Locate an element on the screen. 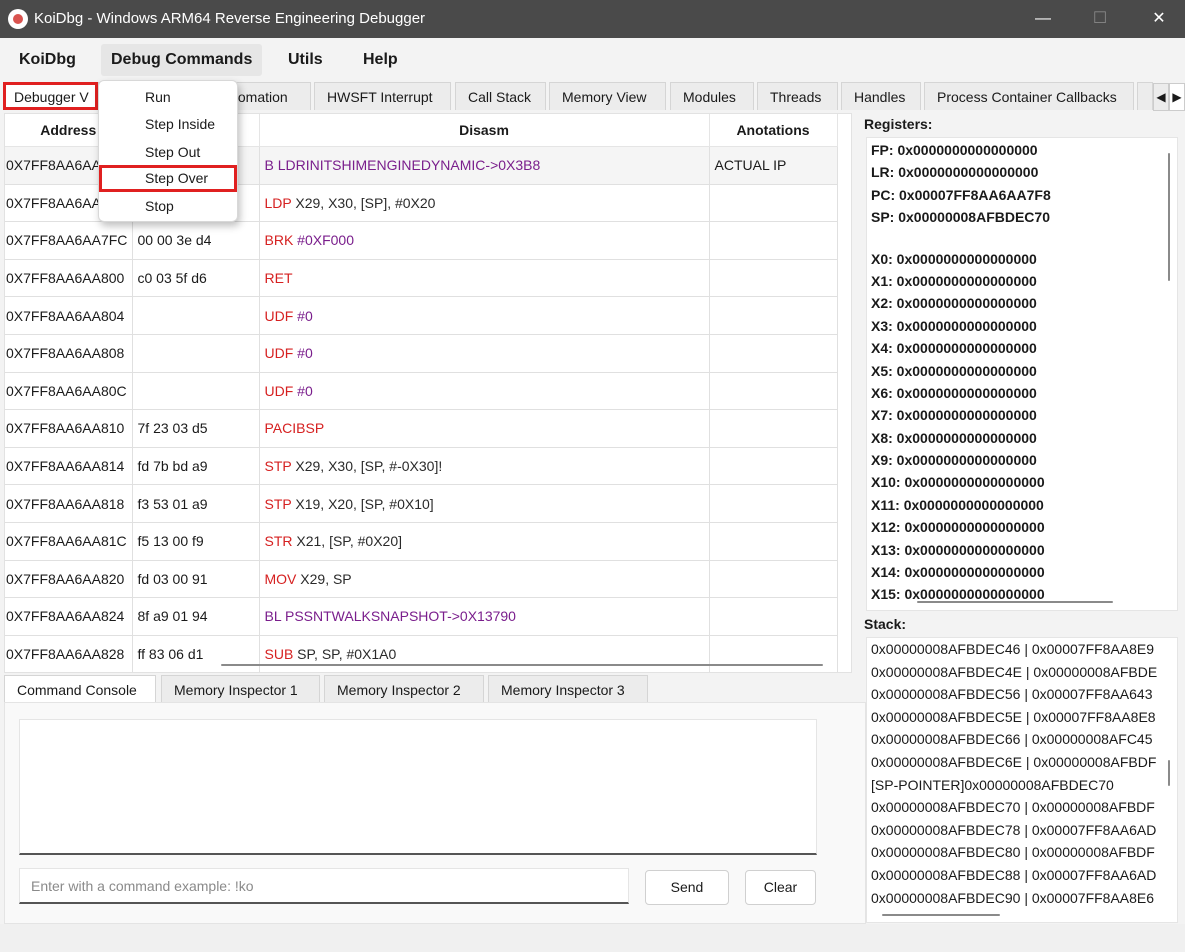 This screenshot has width=1185, height=952. mnemonic-text: LDP is located at coordinates (278, 202).